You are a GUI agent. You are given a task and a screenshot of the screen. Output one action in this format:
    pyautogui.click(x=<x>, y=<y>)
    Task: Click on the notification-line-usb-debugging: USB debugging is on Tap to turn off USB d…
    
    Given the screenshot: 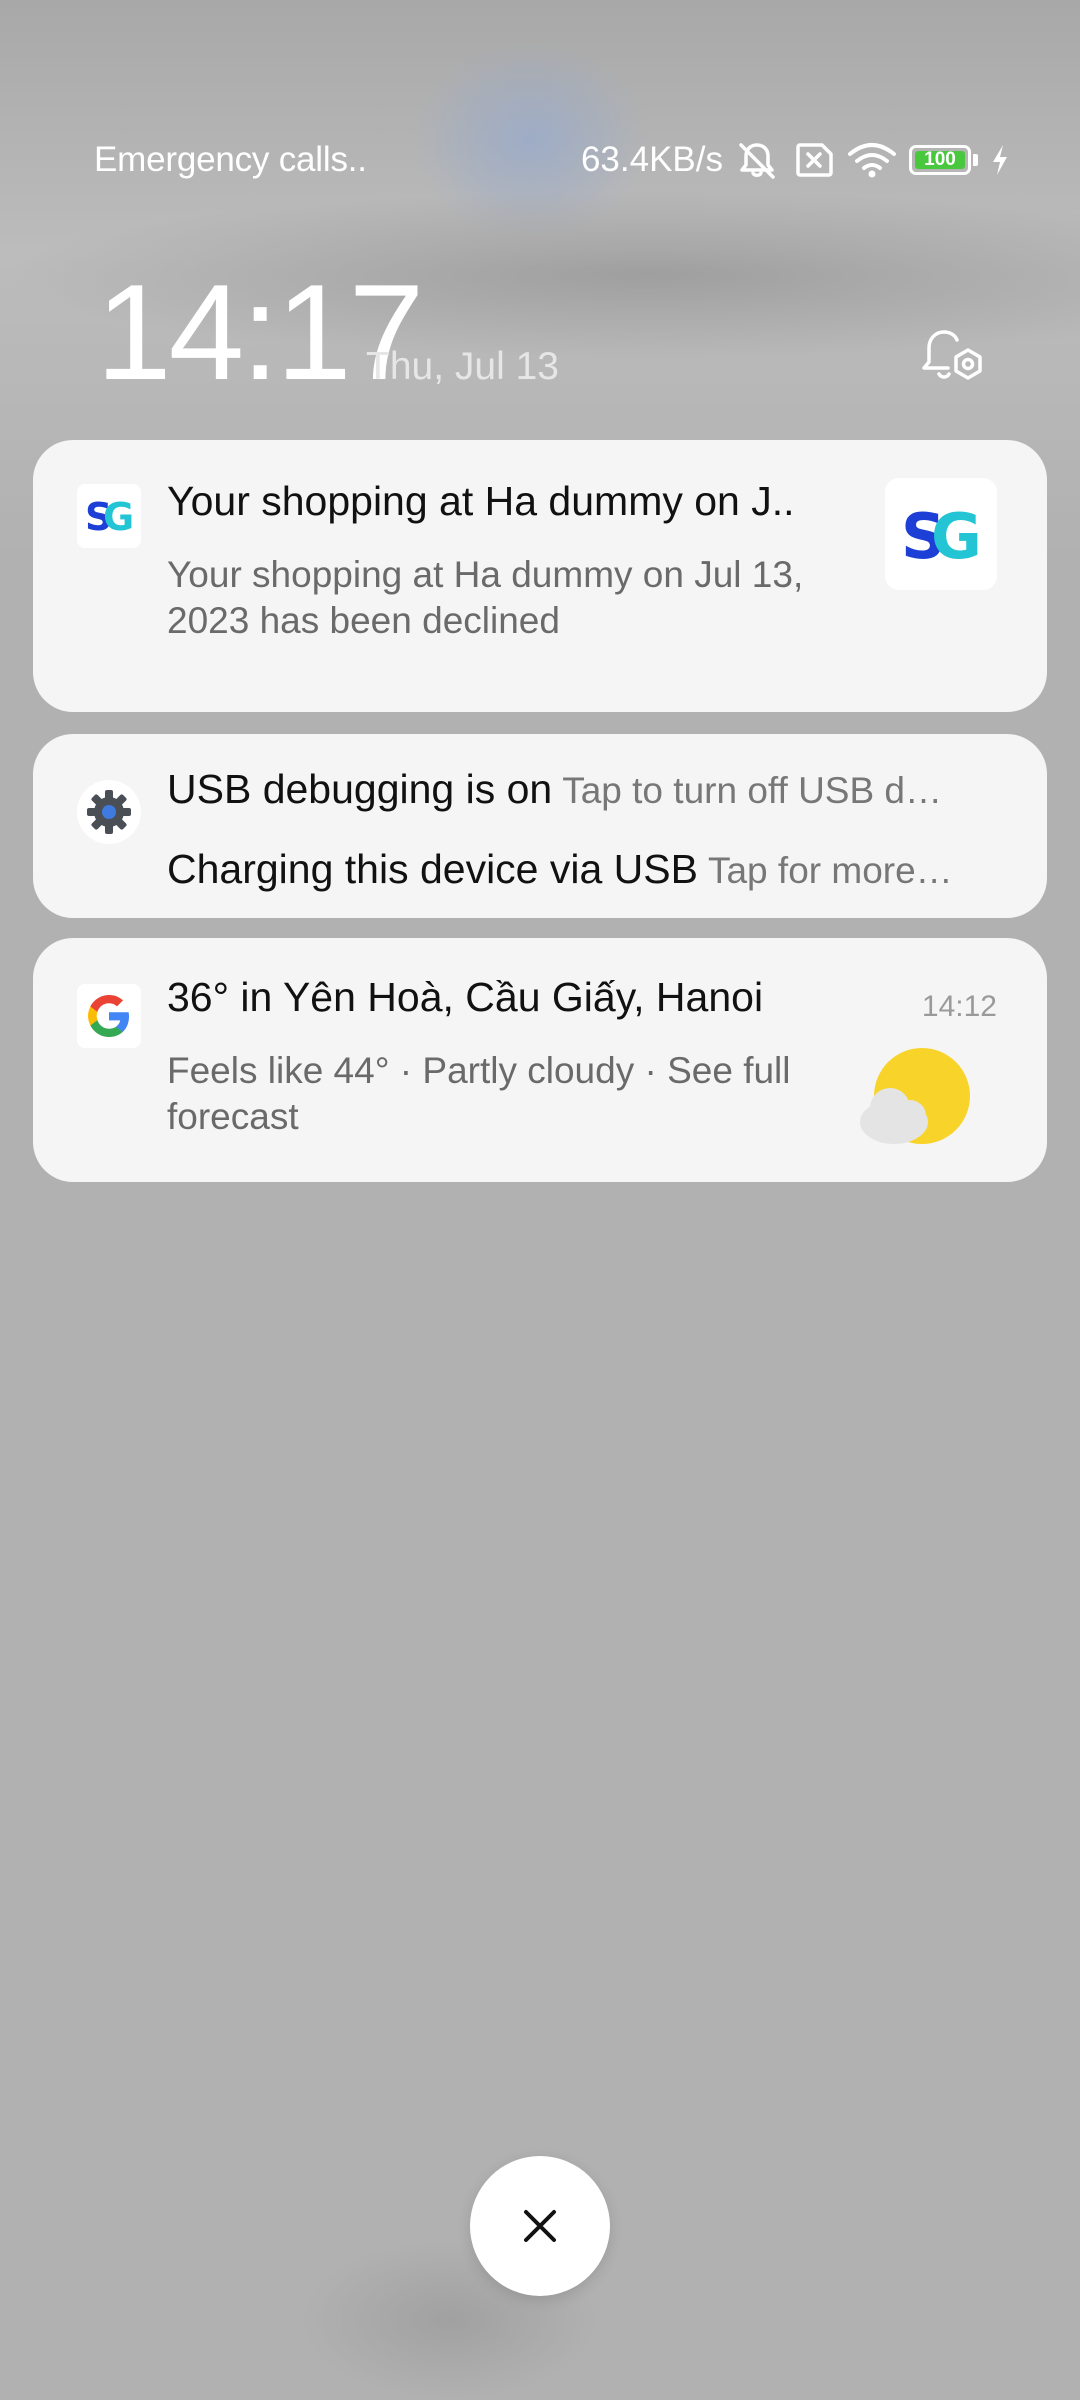 What is the action you would take?
    pyautogui.click(x=602, y=794)
    